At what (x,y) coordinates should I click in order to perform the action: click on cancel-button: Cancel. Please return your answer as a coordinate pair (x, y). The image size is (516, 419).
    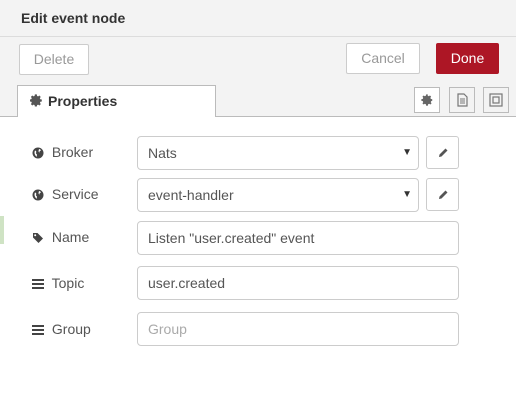
    Looking at the image, I should click on (383, 58).